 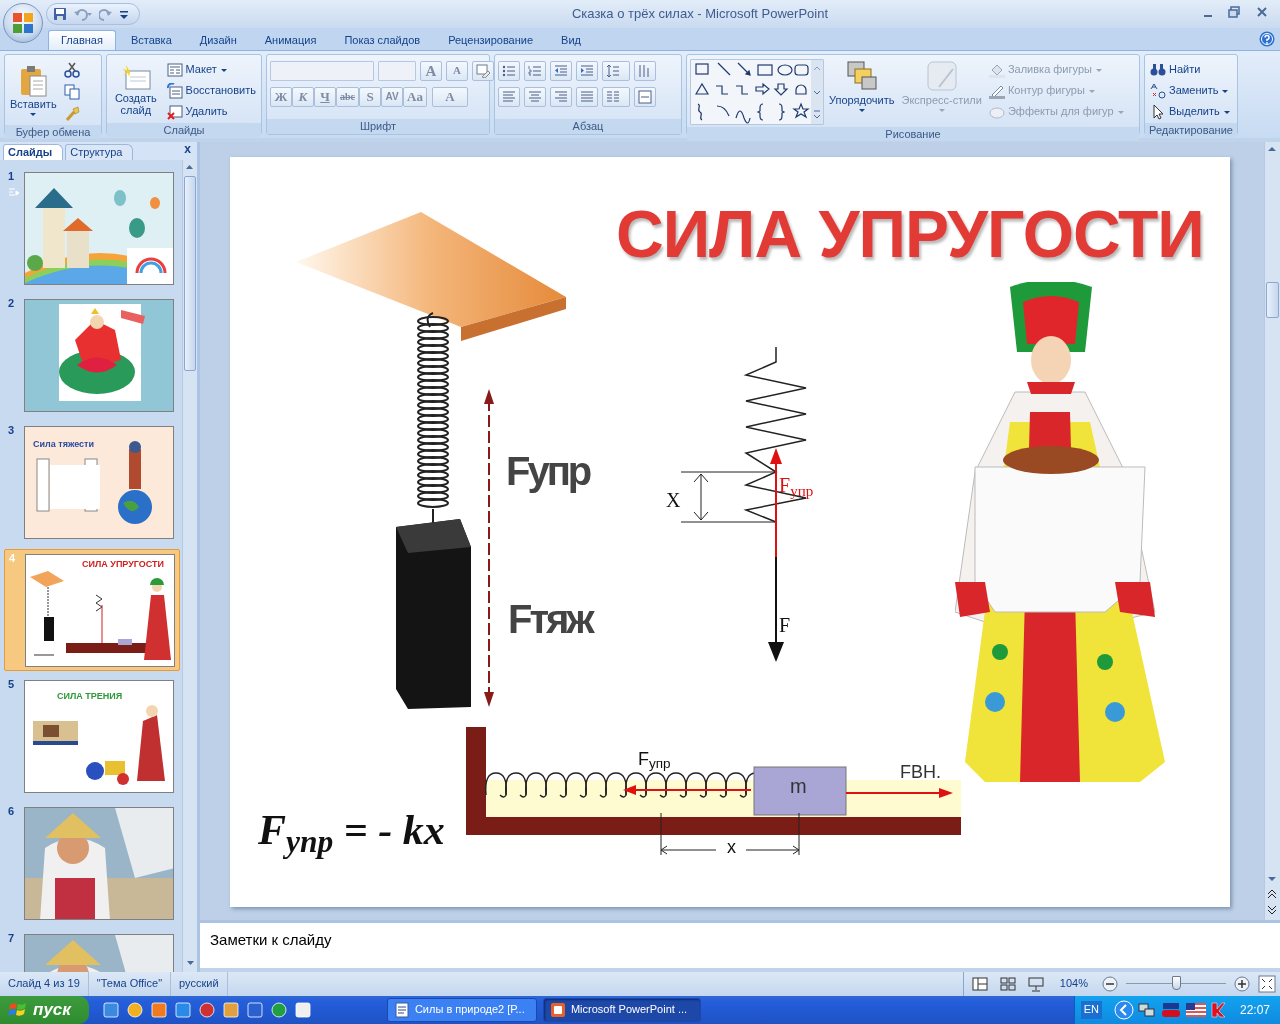 What do you see at coordinates (571, 39) in the screenshot?
I see `ribbon-tab: Вид` at bounding box center [571, 39].